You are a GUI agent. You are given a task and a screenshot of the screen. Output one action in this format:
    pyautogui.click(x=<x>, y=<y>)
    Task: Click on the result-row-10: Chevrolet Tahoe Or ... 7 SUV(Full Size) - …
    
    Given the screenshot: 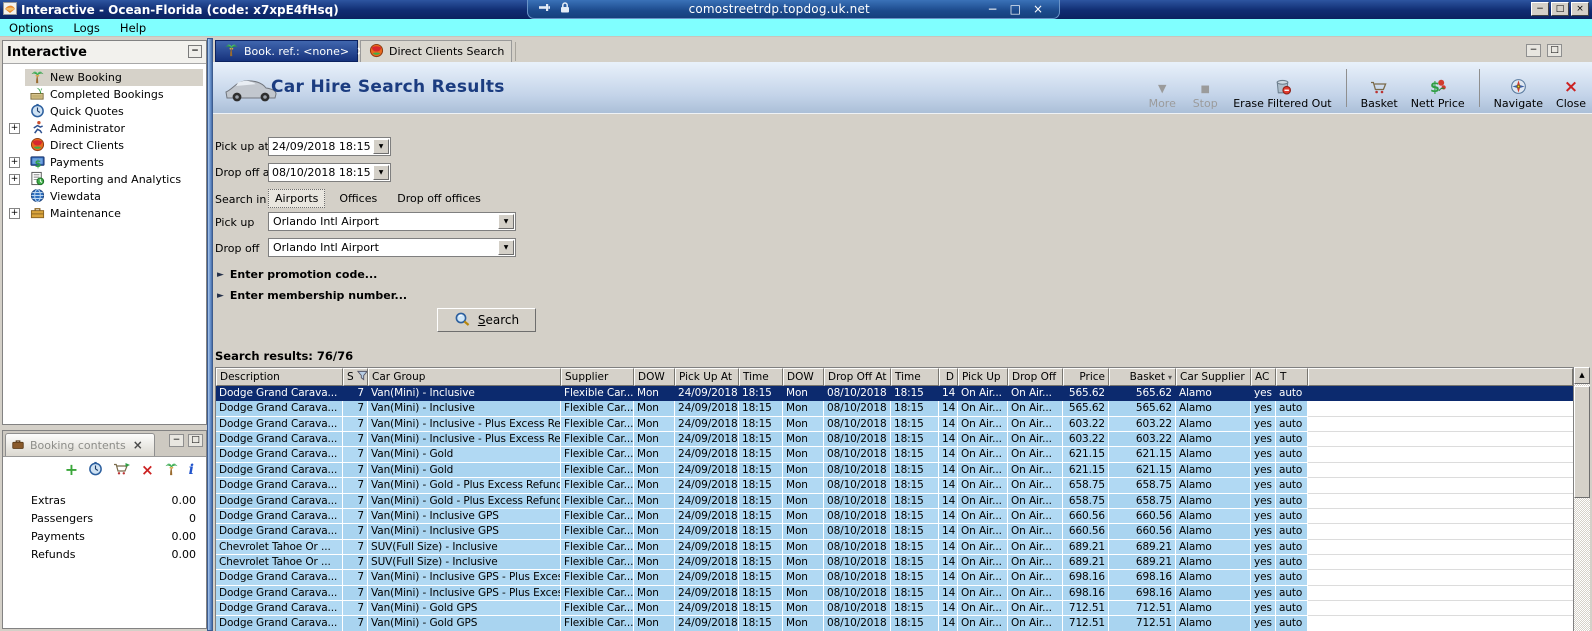 What is the action you would take?
    pyautogui.click(x=894, y=547)
    